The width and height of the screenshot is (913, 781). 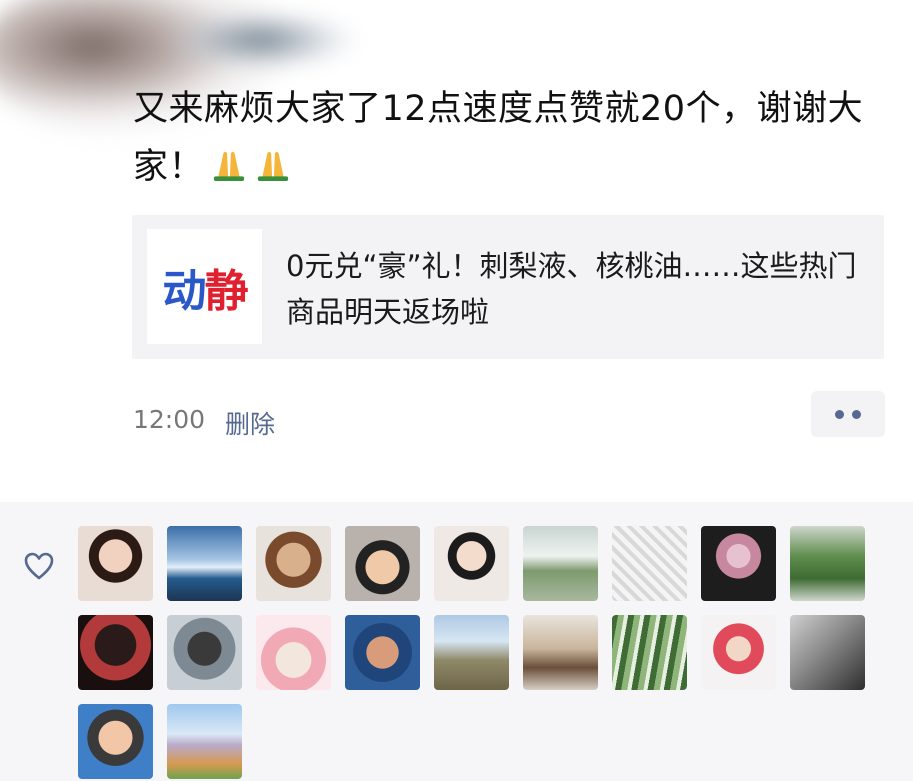 I want to click on link-title: 0元兑“豪”礼！刺梨液、核桃油……这些热门商品明天返场啦, so click(x=571, y=289).